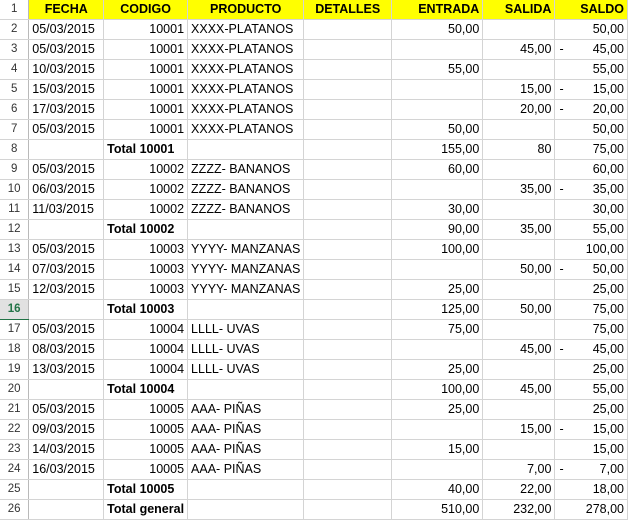  I want to click on cell-fecha: 10/03/2015, so click(66, 69).